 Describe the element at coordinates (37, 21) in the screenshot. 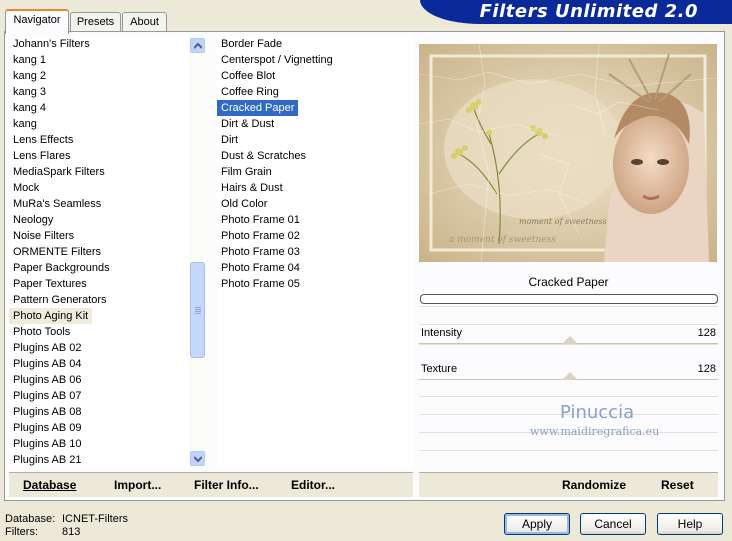

I see `tab-navigator: Navigator` at that location.